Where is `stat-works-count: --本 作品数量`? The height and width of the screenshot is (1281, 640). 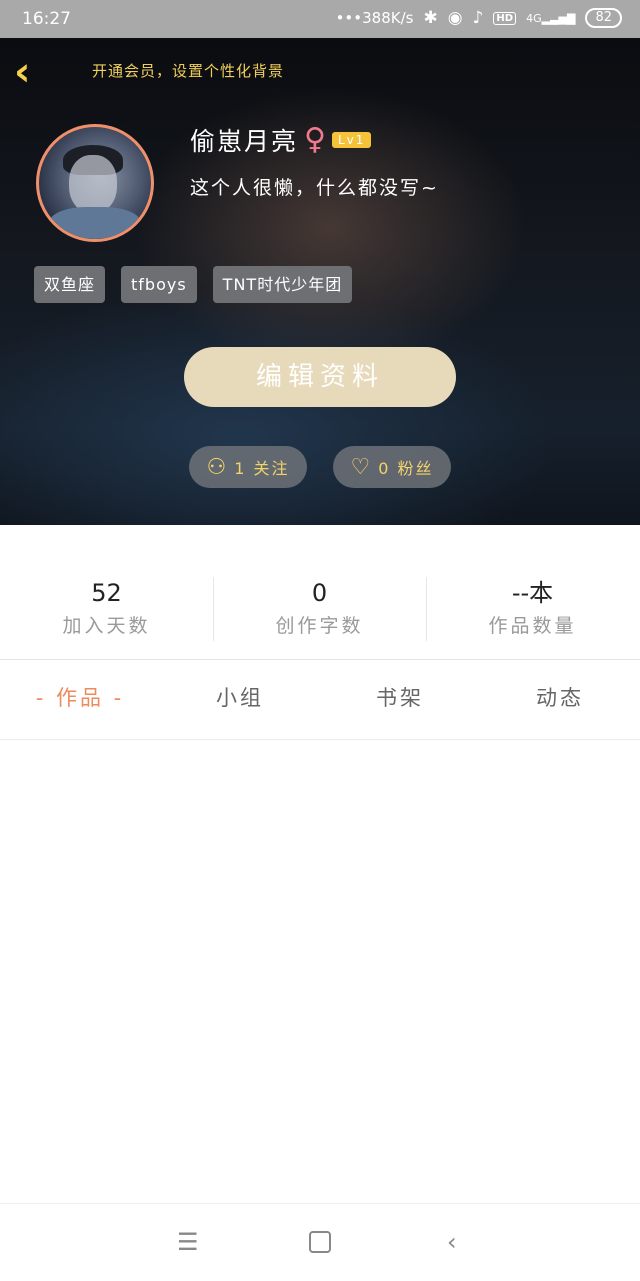
stat-works-count: --本 作品数量 is located at coordinates (532, 610).